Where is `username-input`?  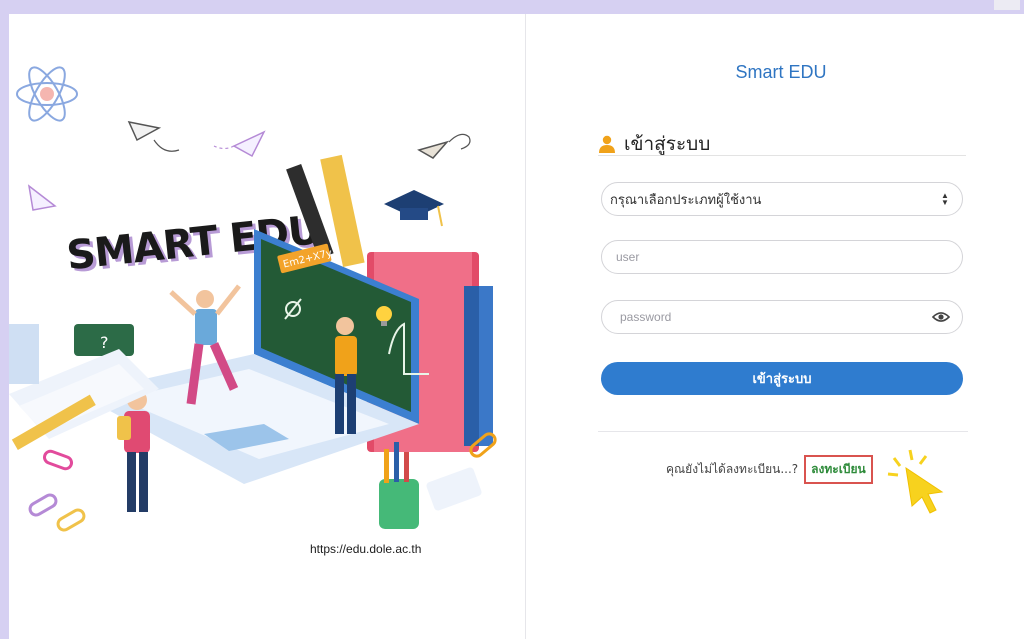
username-input is located at coordinates (783, 257).